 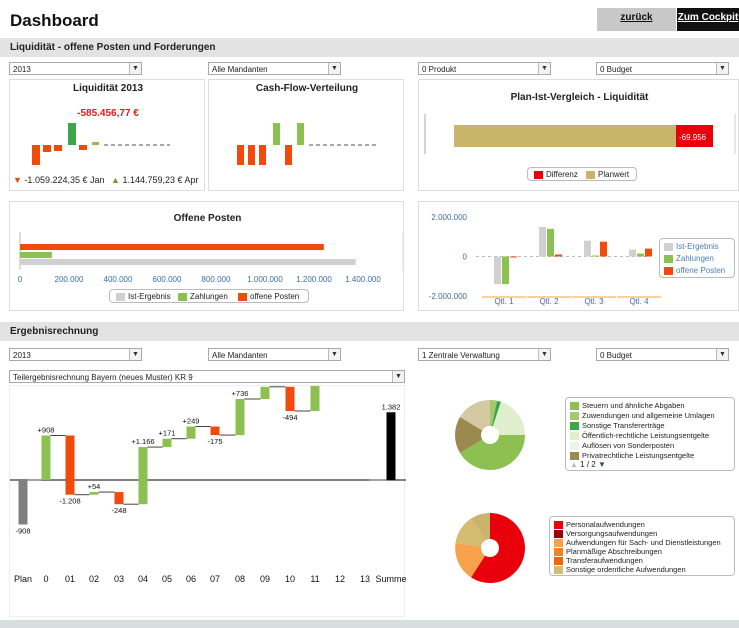 I want to click on wf-category-label: 02, so click(x=94, y=579).